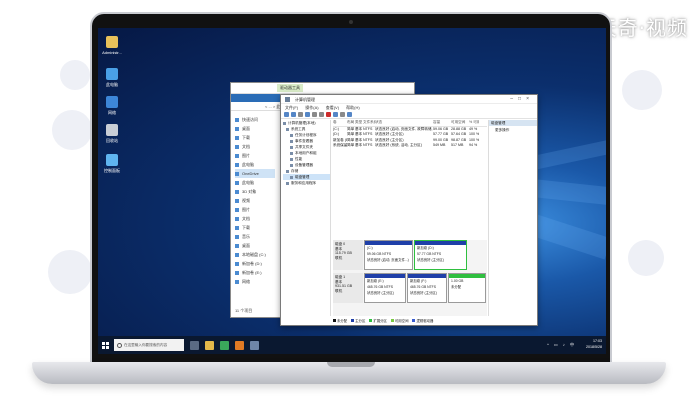  I want to click on cell: NTFS, so click(368, 145).